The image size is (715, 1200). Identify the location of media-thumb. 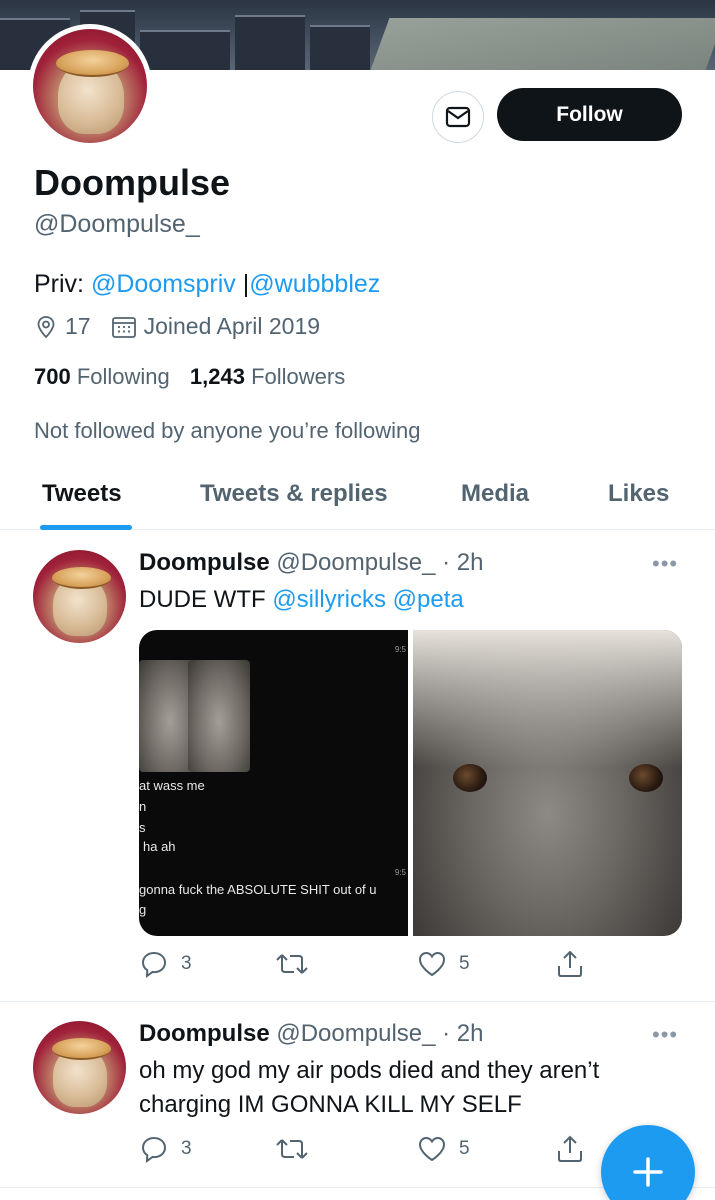
(219, 716).